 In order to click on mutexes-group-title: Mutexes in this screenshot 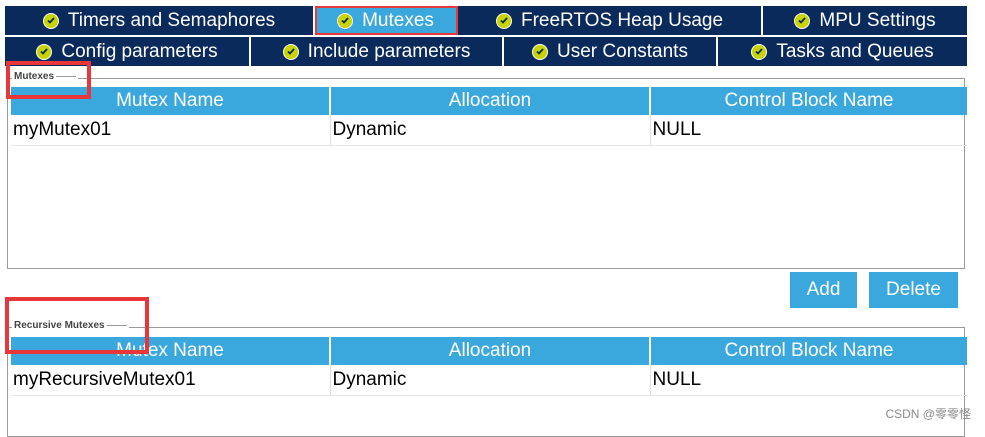, I will do `click(45, 76)`.